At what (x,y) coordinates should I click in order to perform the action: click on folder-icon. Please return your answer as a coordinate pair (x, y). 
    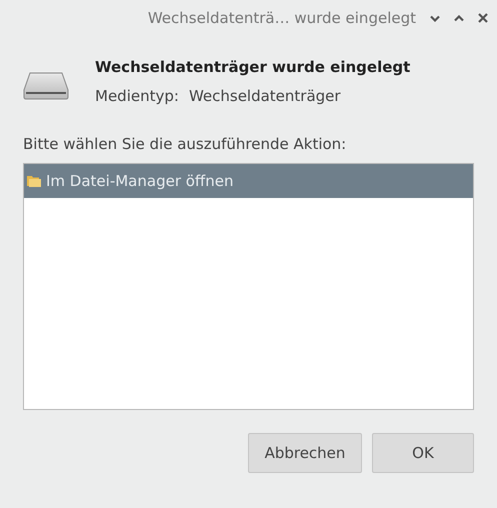
    Looking at the image, I should click on (34, 181).